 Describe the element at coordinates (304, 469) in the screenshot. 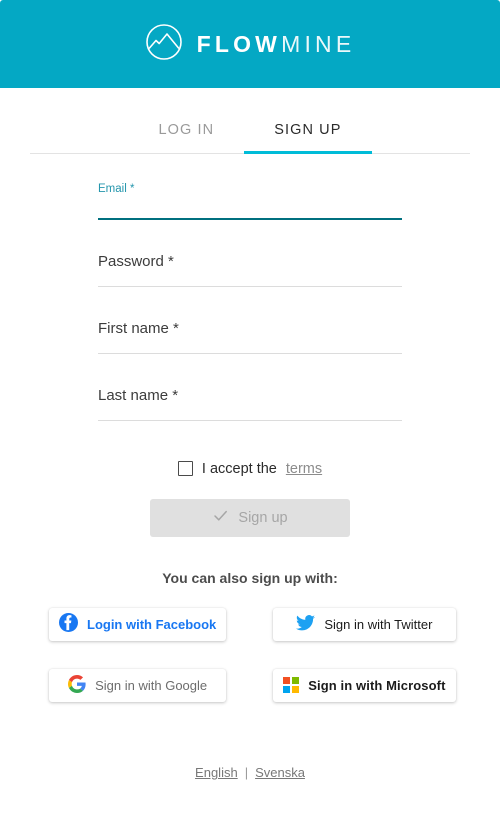

I see `terms-link: terms` at that location.